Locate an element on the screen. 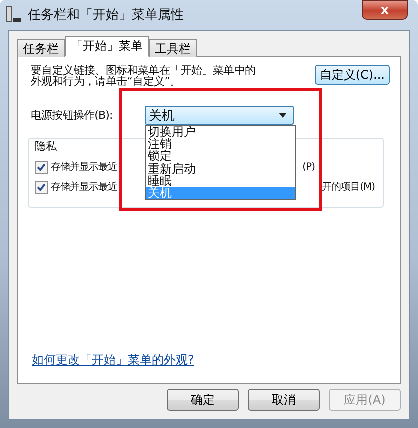 This screenshot has width=418, height=428. group-title: 隐私 is located at coordinates (46, 146).